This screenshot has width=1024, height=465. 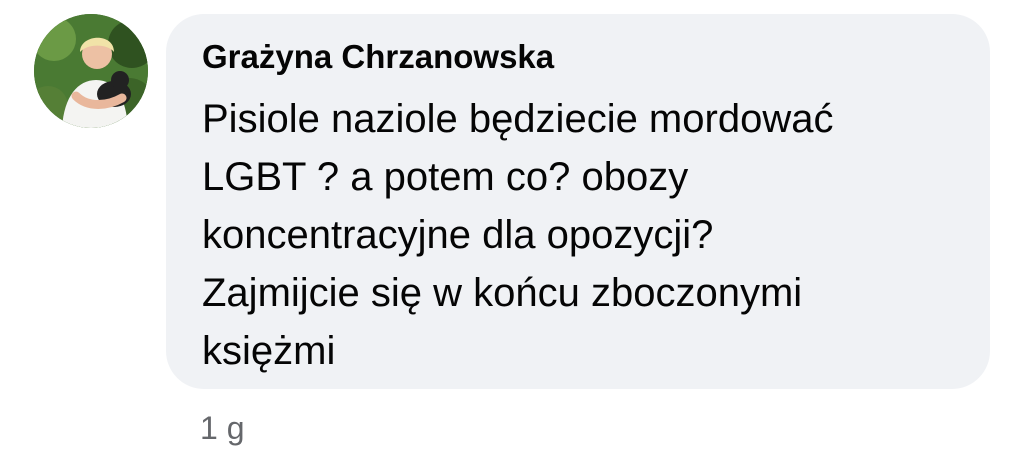 What do you see at coordinates (378, 57) in the screenshot?
I see `author-name: Grażyna Chrzanowska` at bounding box center [378, 57].